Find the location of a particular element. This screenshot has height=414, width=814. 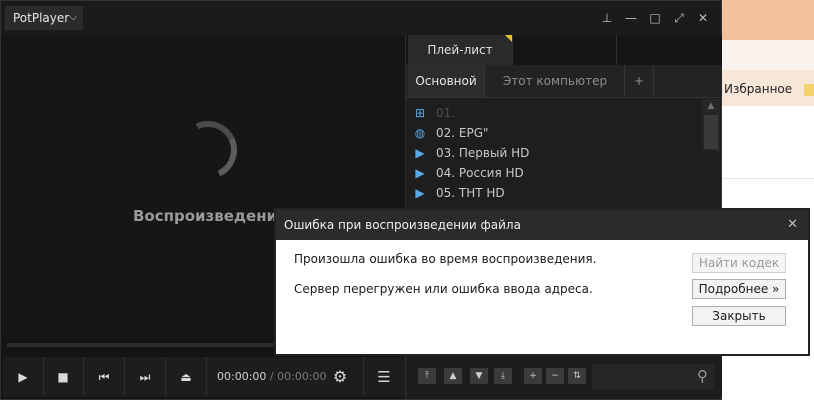

list-item: ▶ 04. Россия HD is located at coordinates (467, 173).